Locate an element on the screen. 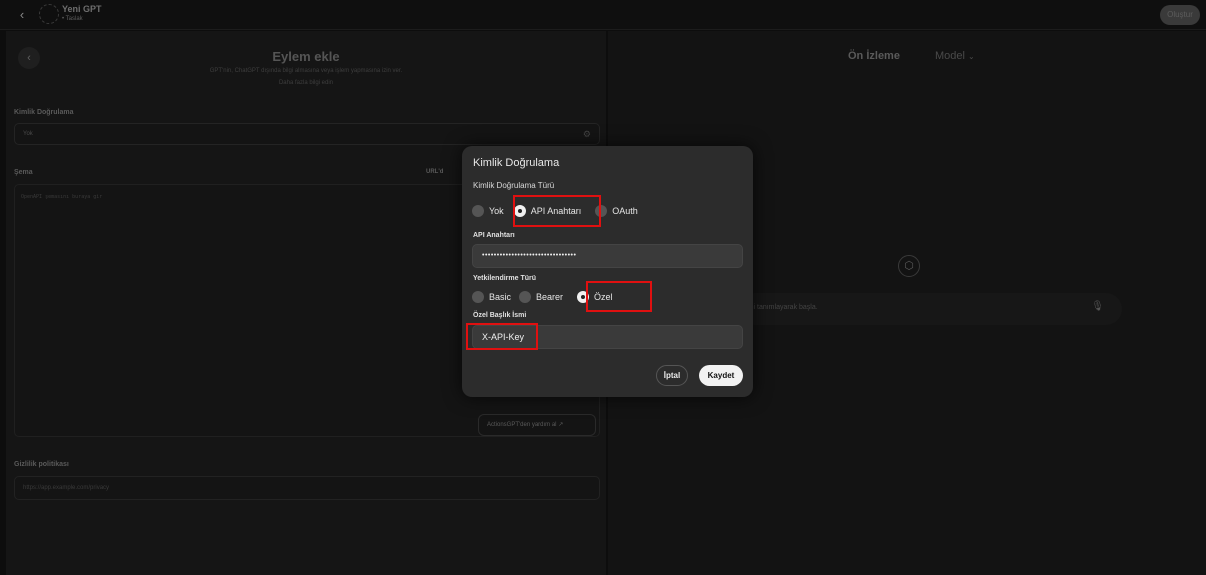 The width and height of the screenshot is (1206, 575). actionsgpt-label: ActionsGPT'den yardım al is located at coordinates (522, 425).